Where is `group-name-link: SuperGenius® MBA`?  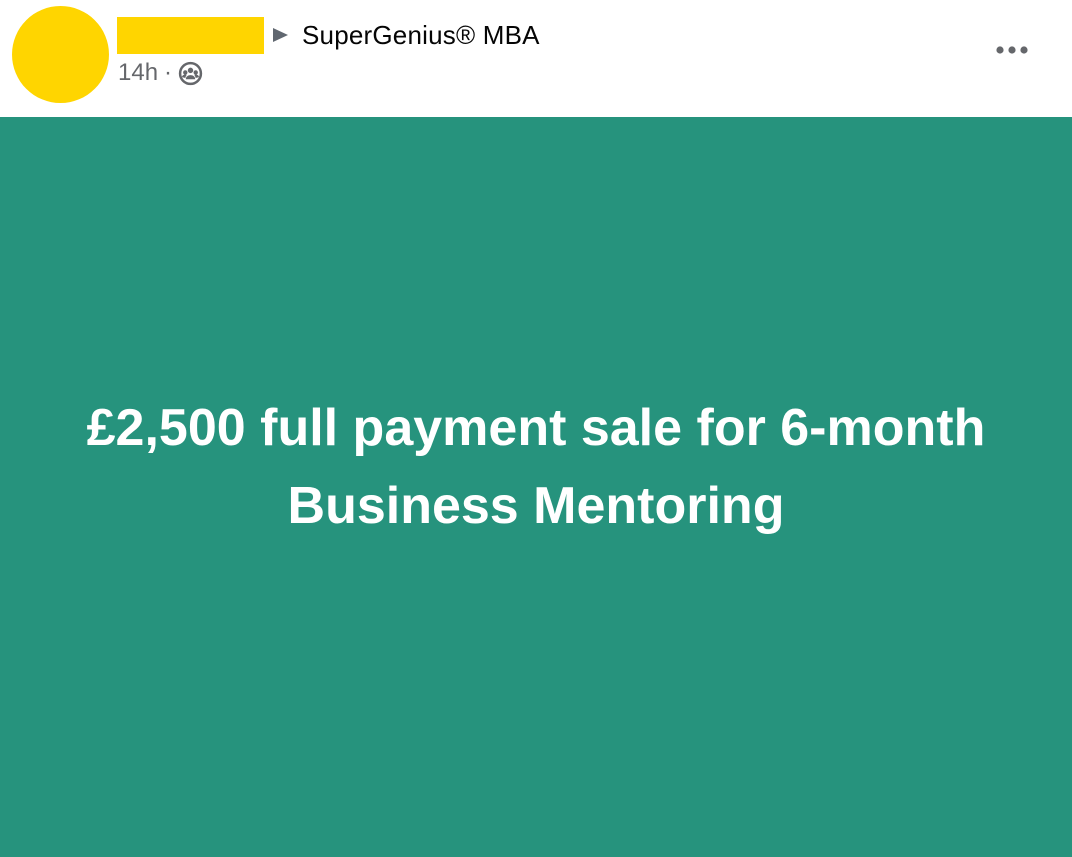 group-name-link: SuperGenius® MBA is located at coordinates (421, 35).